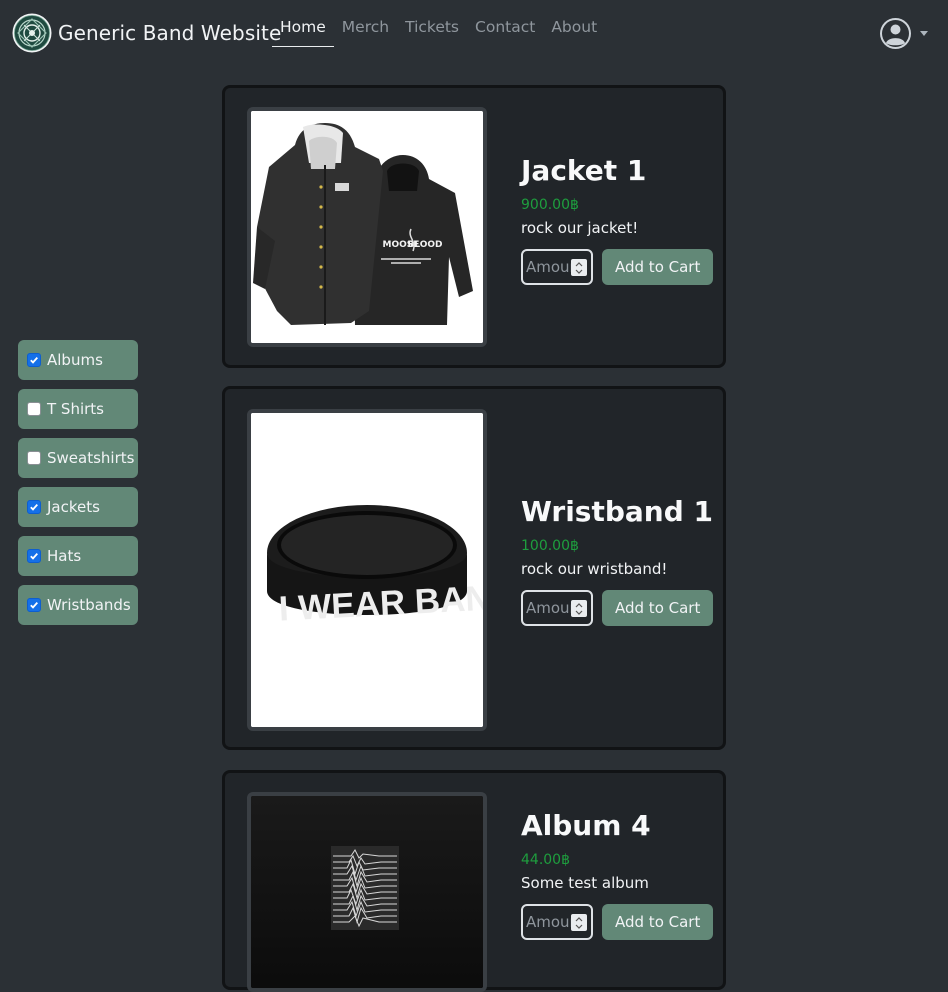 This screenshot has width=948, height=992. Describe the element at coordinates (550, 205) in the screenshot. I see `product-price: 900.00฿` at that location.